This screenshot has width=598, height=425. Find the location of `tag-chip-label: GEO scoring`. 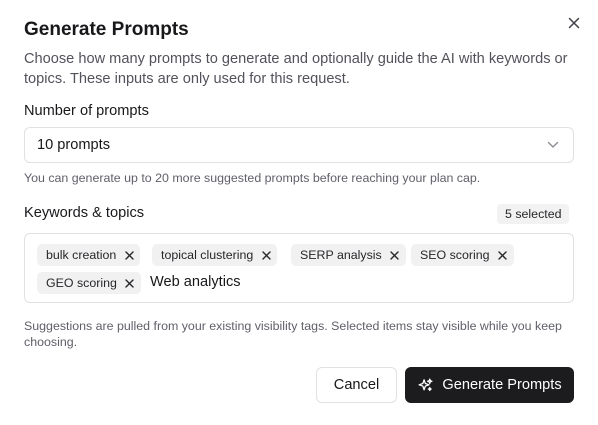

tag-chip-label: GEO scoring is located at coordinates (81, 283).